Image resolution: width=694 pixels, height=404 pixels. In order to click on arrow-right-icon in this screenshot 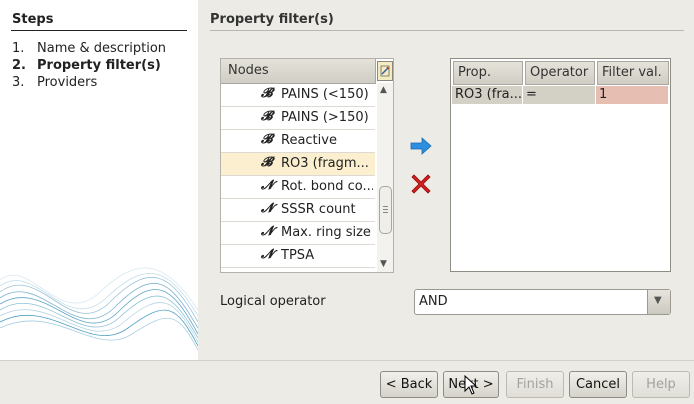, I will do `click(421, 146)`.